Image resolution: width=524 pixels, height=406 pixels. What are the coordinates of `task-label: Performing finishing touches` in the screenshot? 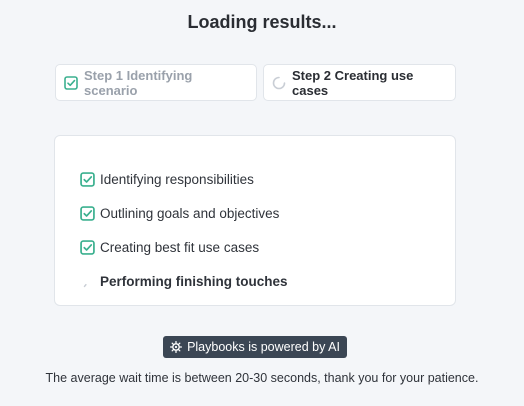 It's located at (194, 281).